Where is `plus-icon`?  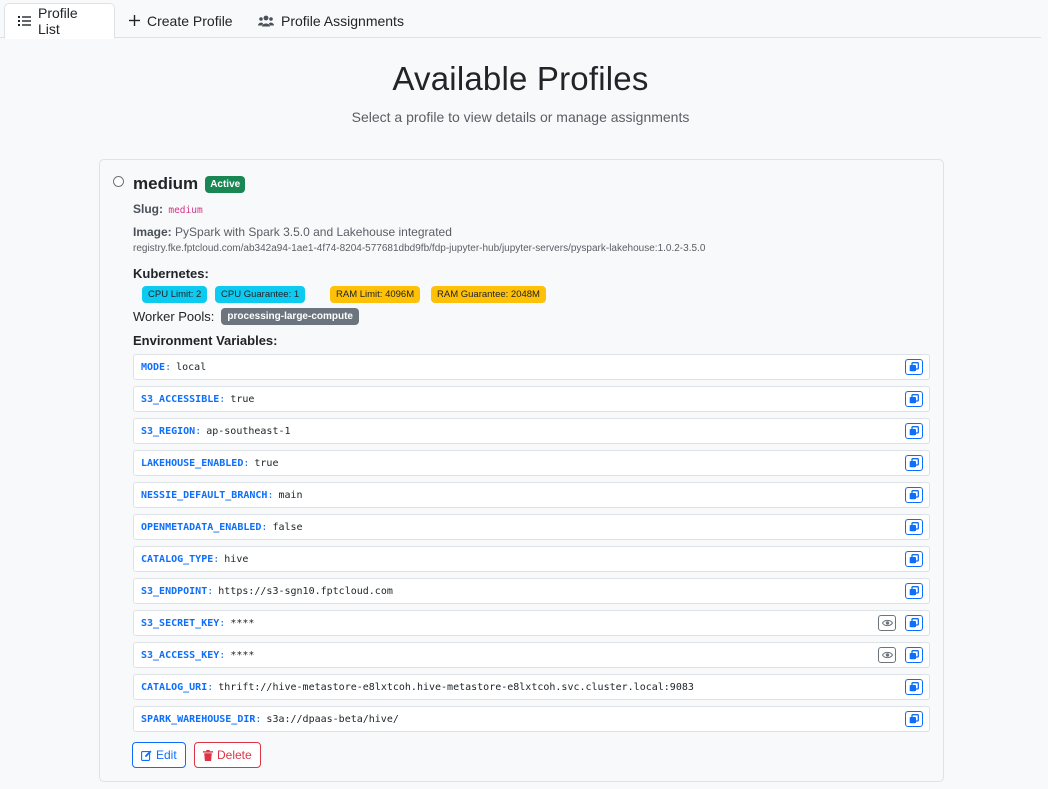 plus-icon is located at coordinates (134, 20).